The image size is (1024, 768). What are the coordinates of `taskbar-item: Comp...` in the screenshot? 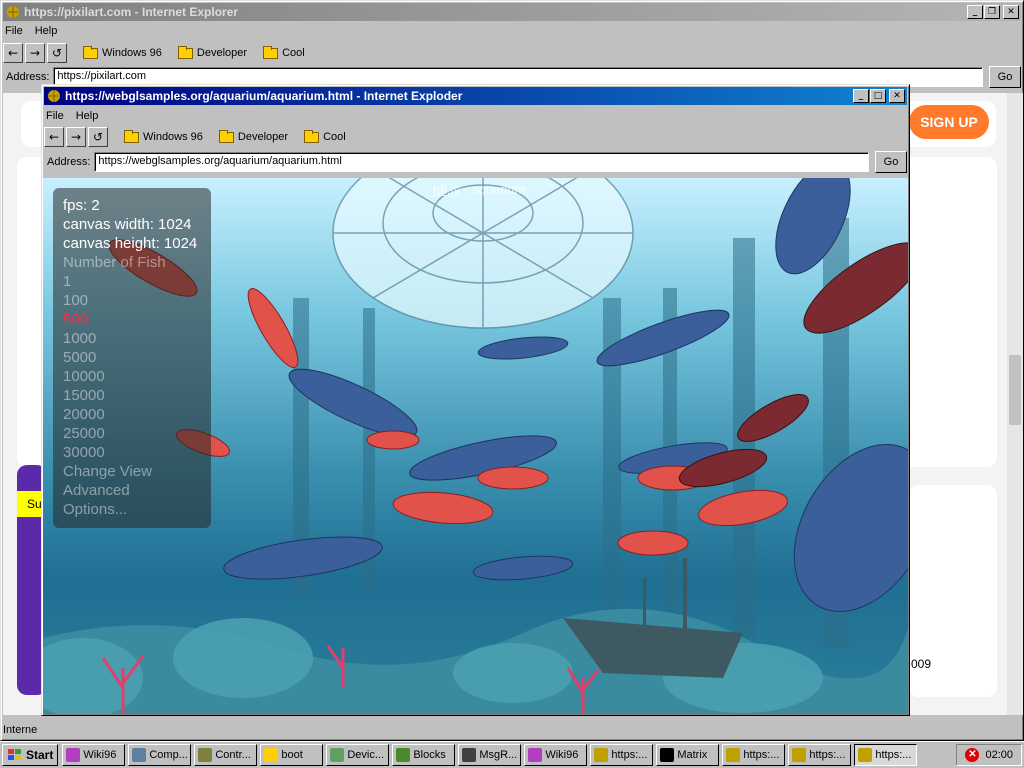 It's located at (160, 755).